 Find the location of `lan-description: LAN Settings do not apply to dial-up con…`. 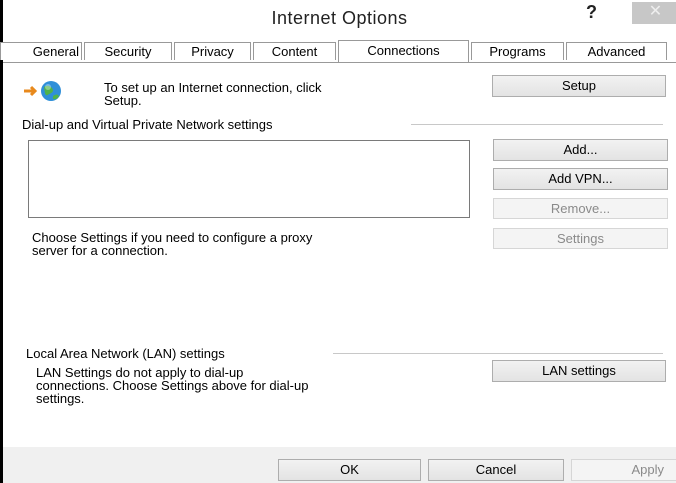

lan-description: LAN Settings do not apply to dial-up con… is located at coordinates (172, 385).